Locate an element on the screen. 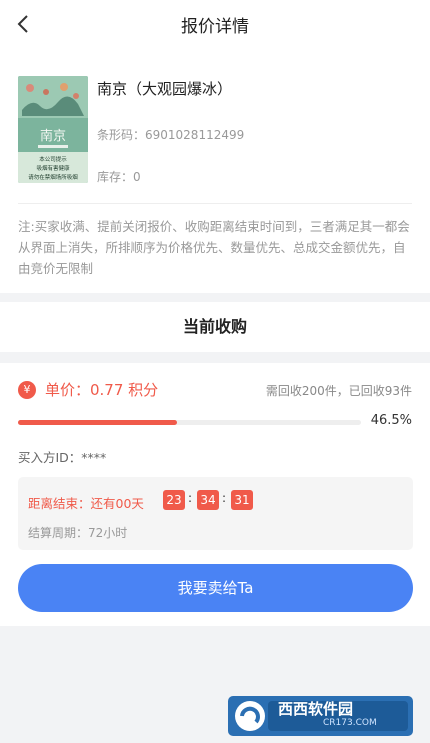 The height and width of the screenshot is (743, 430). unit-price: 单价：0.77 积分 is located at coordinates (102, 390).